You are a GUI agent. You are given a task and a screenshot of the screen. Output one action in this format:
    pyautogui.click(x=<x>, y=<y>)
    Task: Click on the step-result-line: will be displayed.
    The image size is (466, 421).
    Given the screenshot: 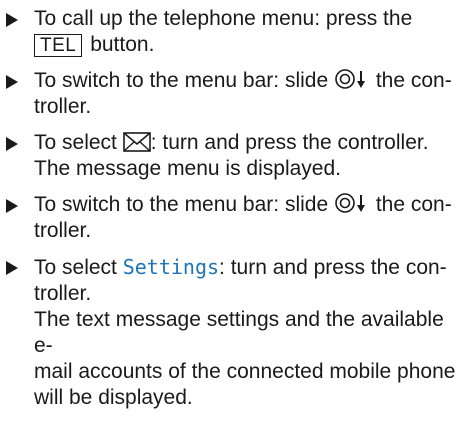 What is the action you would take?
    pyautogui.click(x=113, y=397)
    